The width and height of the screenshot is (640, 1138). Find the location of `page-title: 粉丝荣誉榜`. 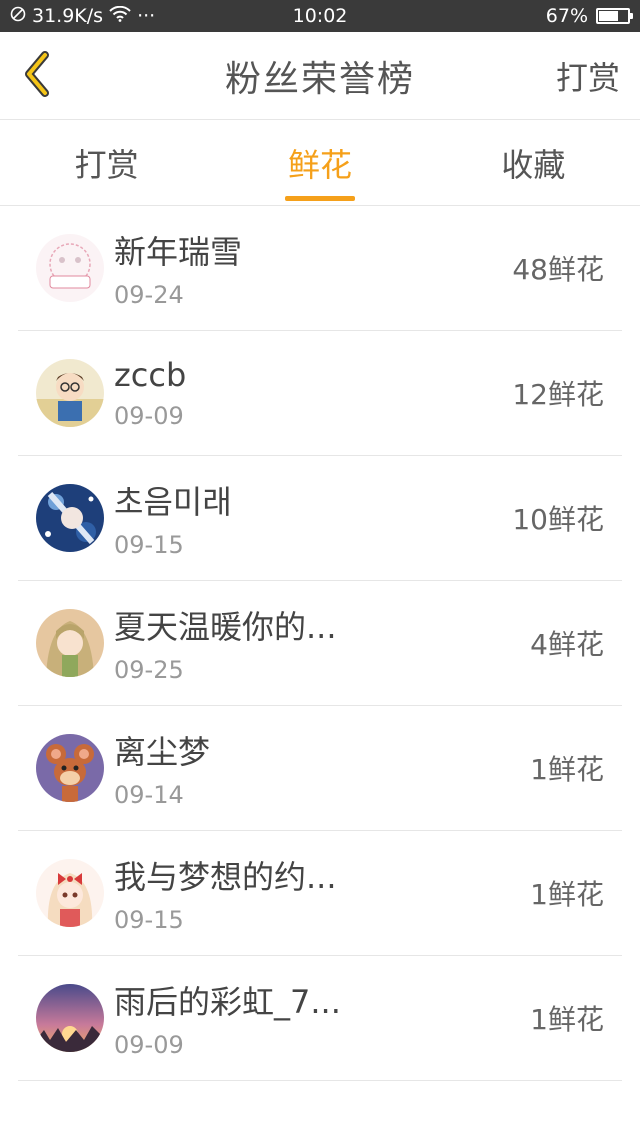

page-title: 粉丝荣誉榜 is located at coordinates (319, 79).